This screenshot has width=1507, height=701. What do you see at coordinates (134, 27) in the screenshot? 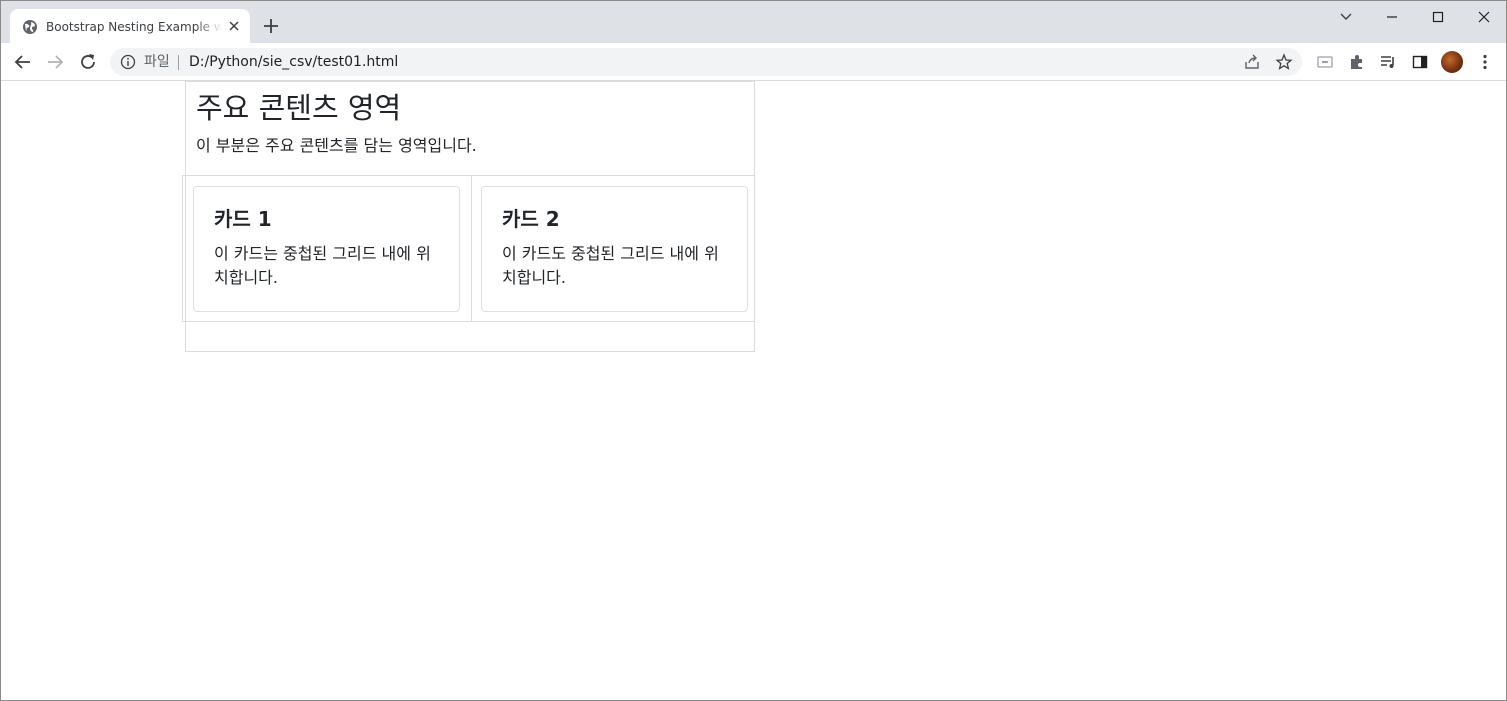
I see `tab-title: Bootstrap Nesting Example with` at bounding box center [134, 27].